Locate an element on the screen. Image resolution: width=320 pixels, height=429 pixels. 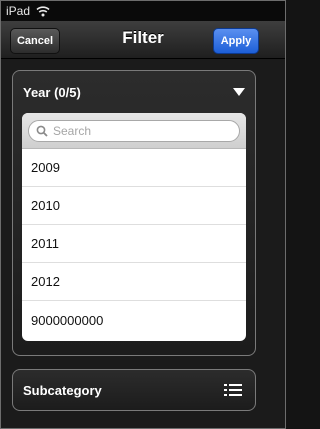
list-item-year: 9000000000 is located at coordinates (134, 320).